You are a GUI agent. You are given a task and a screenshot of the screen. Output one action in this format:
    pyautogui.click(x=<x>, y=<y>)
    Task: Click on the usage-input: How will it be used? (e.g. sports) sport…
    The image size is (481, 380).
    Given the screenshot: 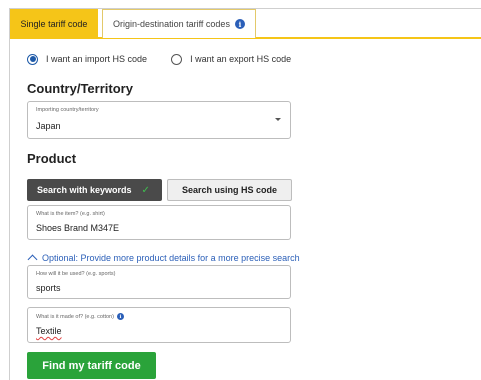 What is the action you would take?
    pyautogui.click(x=159, y=282)
    